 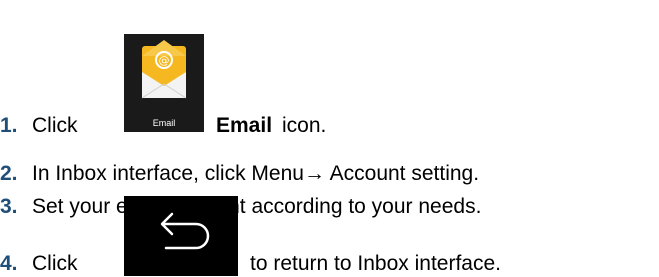 What do you see at coordinates (9, 125) in the screenshot?
I see `step-number: 1.` at bounding box center [9, 125].